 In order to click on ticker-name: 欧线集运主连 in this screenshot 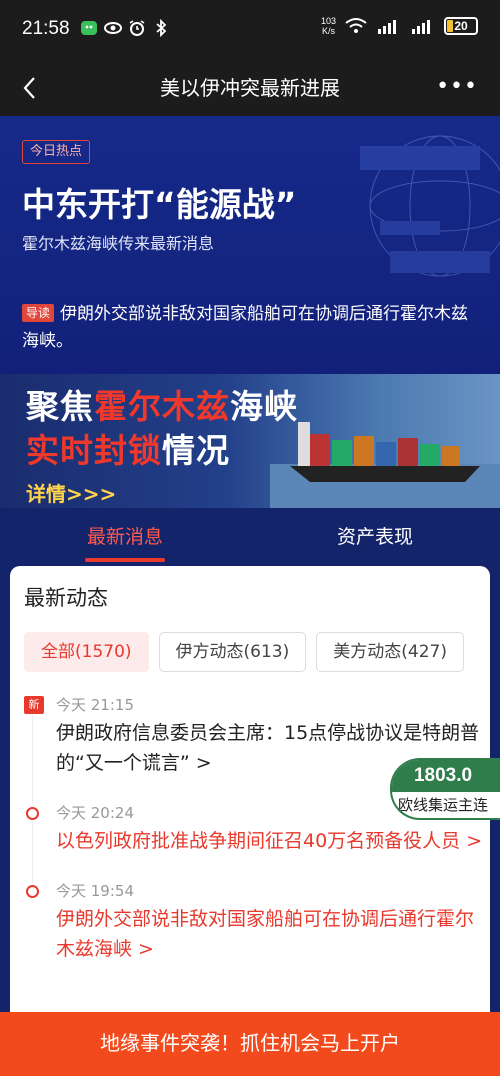, I will do `click(443, 805)`.